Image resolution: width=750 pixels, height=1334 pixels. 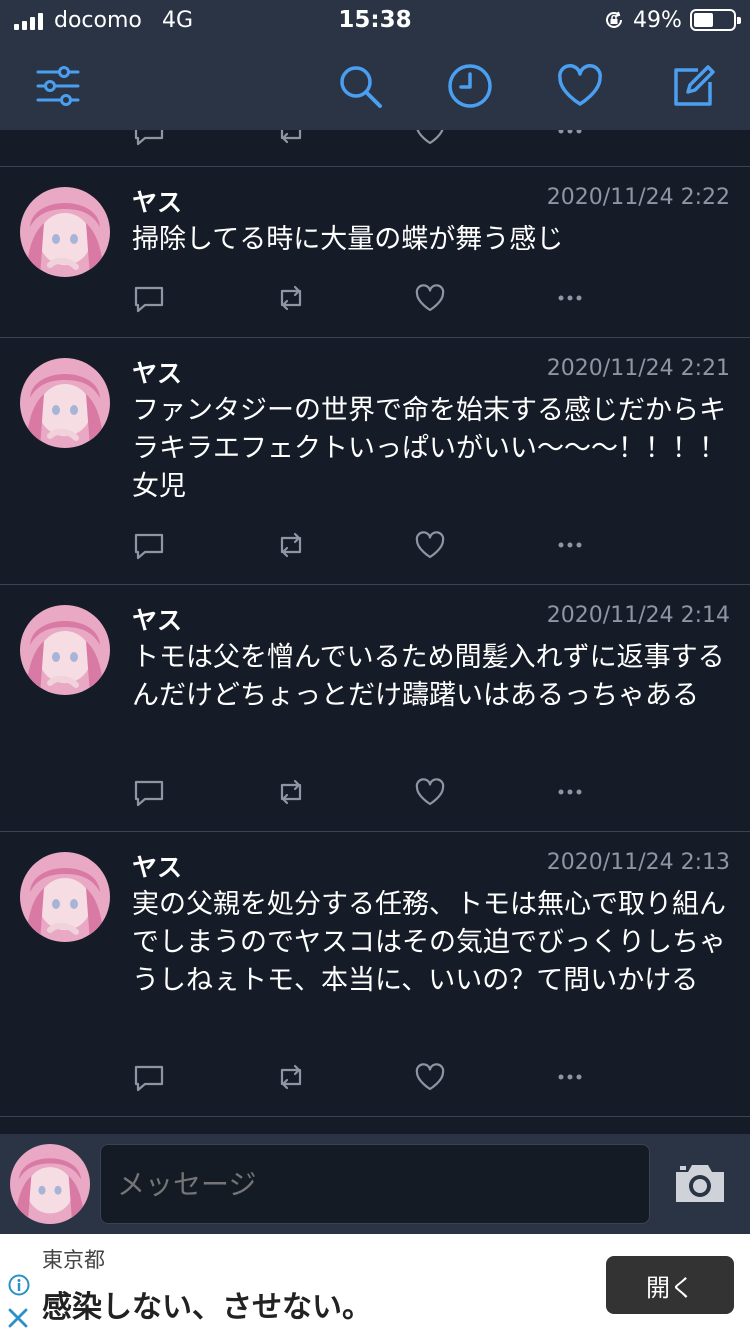 What do you see at coordinates (18, 1318) in the screenshot?
I see `close-icon` at bounding box center [18, 1318].